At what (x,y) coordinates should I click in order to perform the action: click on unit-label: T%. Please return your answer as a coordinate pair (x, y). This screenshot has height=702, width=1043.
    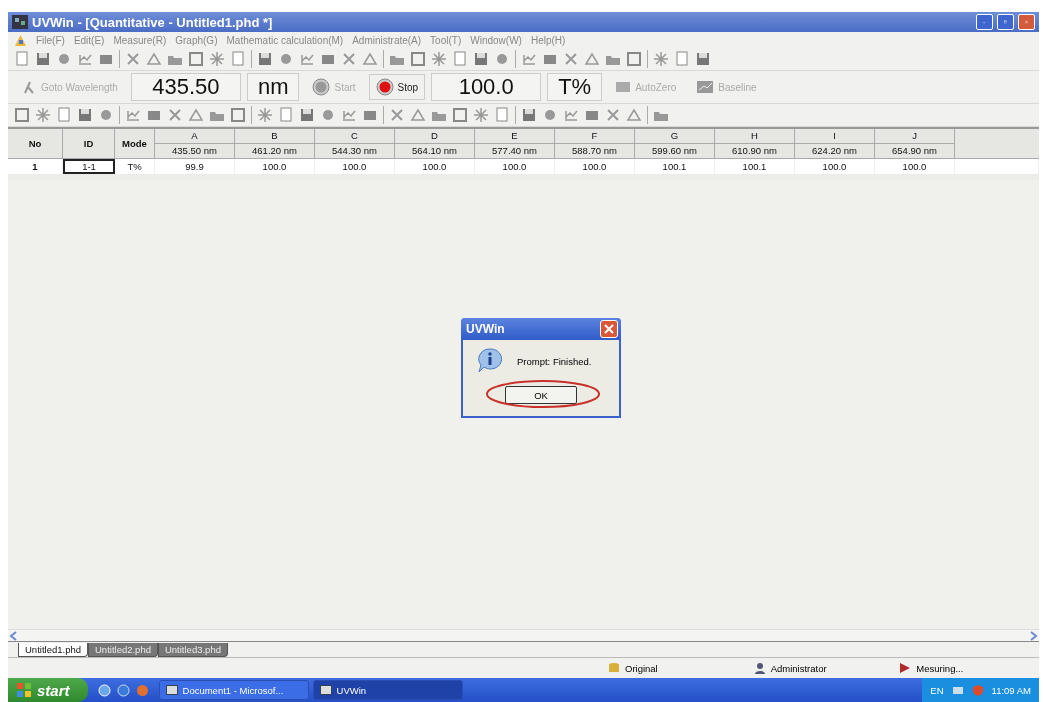
    Looking at the image, I should click on (575, 87).